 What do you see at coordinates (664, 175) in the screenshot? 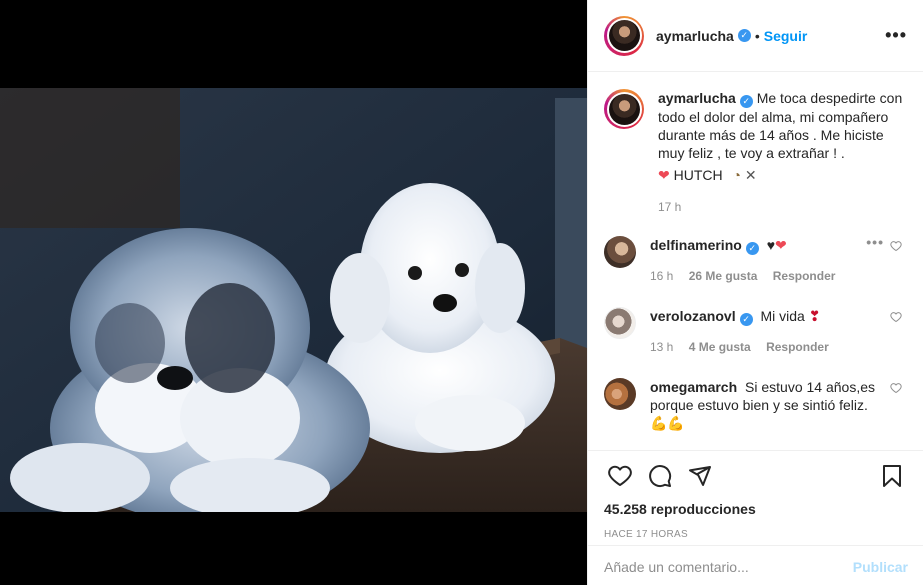
I see `heart-emoji-icon: ❤` at bounding box center [664, 175].